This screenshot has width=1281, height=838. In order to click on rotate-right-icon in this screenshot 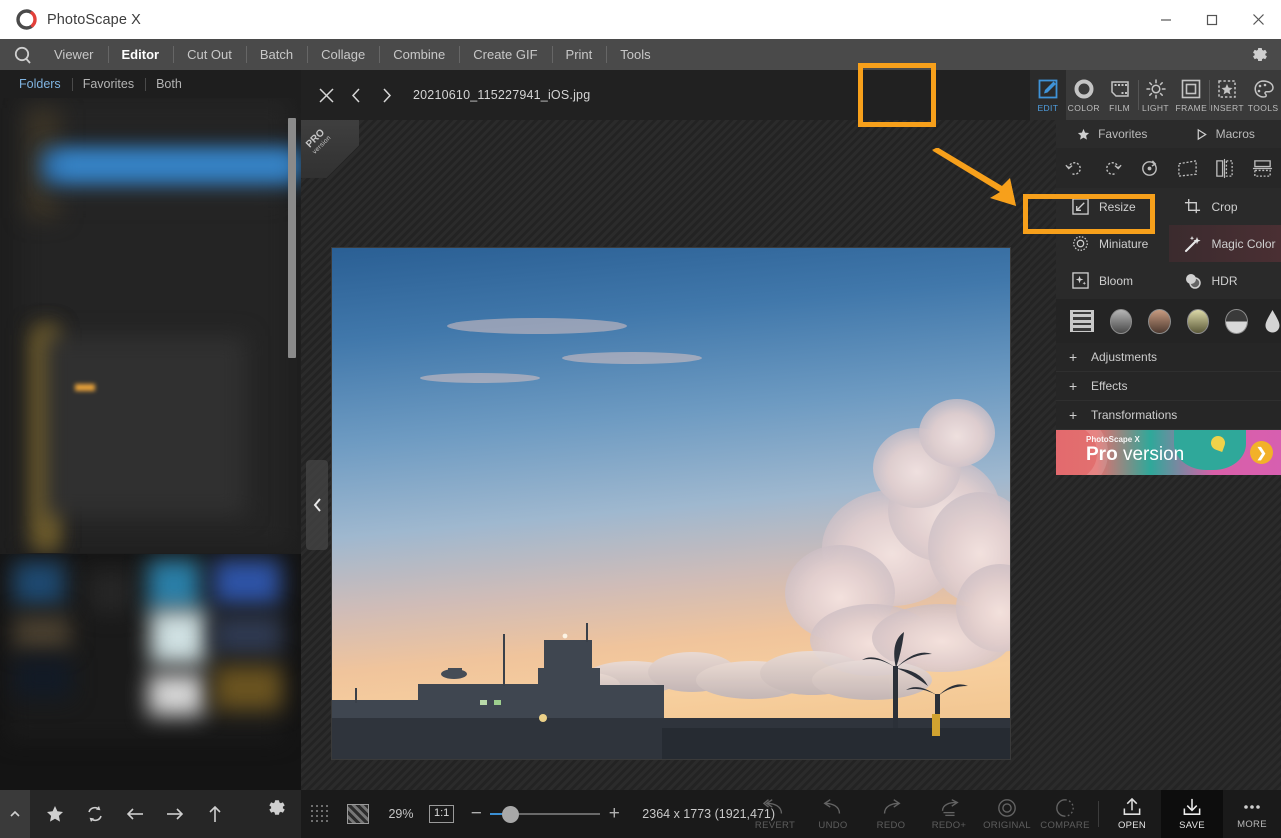, I will do `click(1112, 168)`.